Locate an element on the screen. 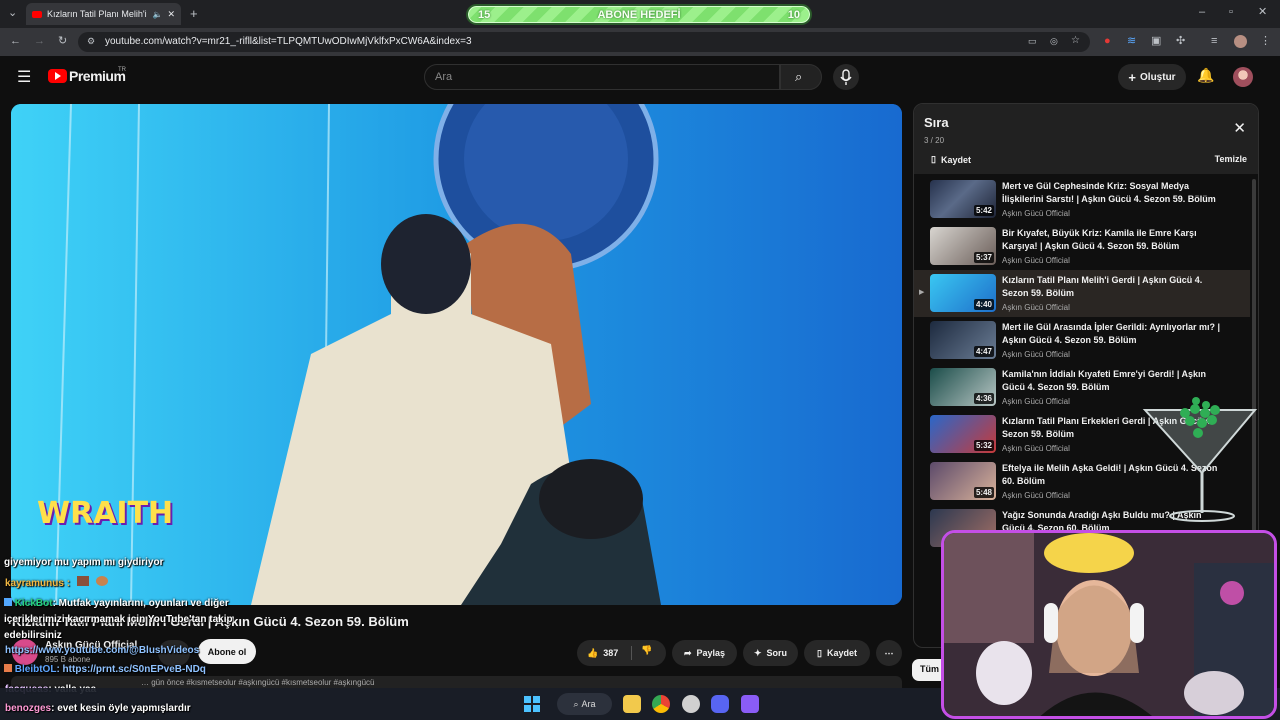  chat-message: BleibtOL: https://prnt.sc/S0nEPveB-NDq is located at coordinates (105, 669).